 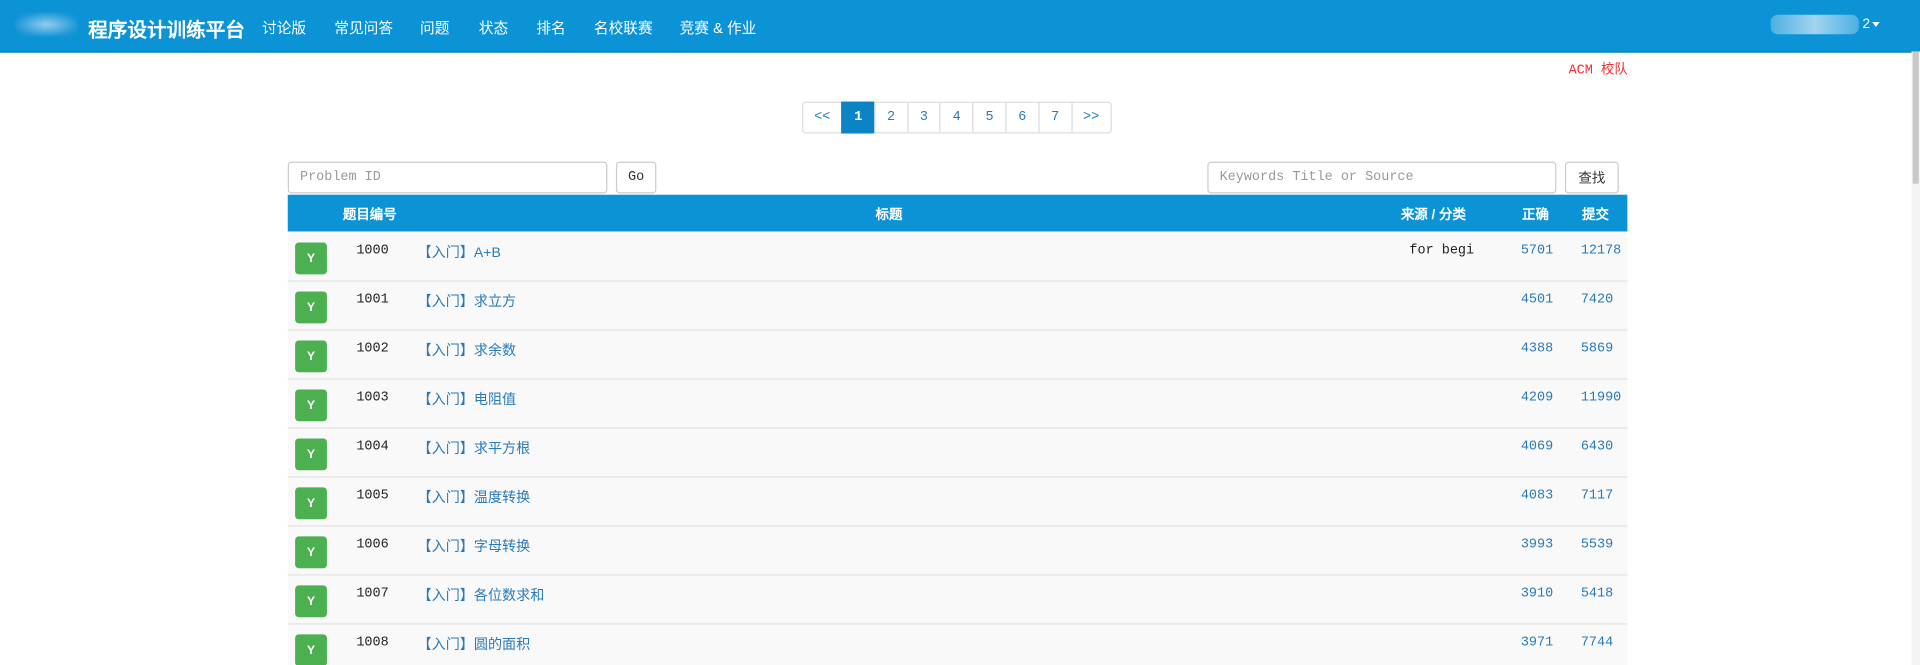 I want to click on problem-title-link: 【入门】求立方, so click(x=467, y=301).